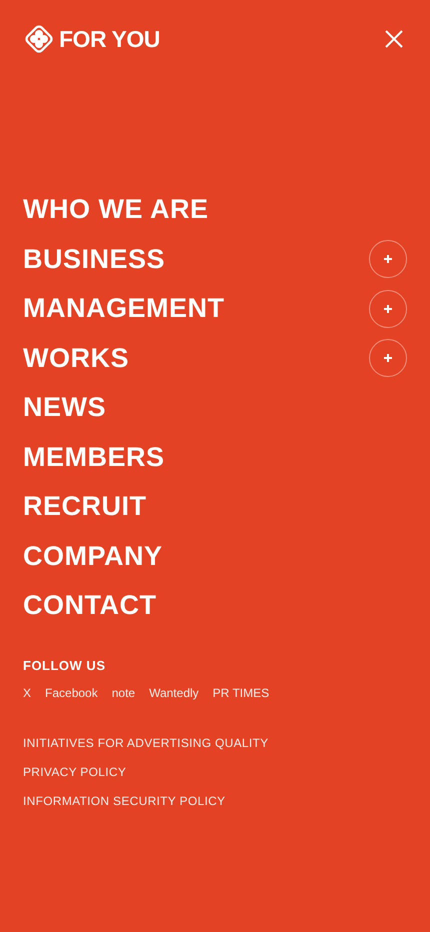 The image size is (430, 932). What do you see at coordinates (124, 693) in the screenshot?
I see `social-link: note` at bounding box center [124, 693].